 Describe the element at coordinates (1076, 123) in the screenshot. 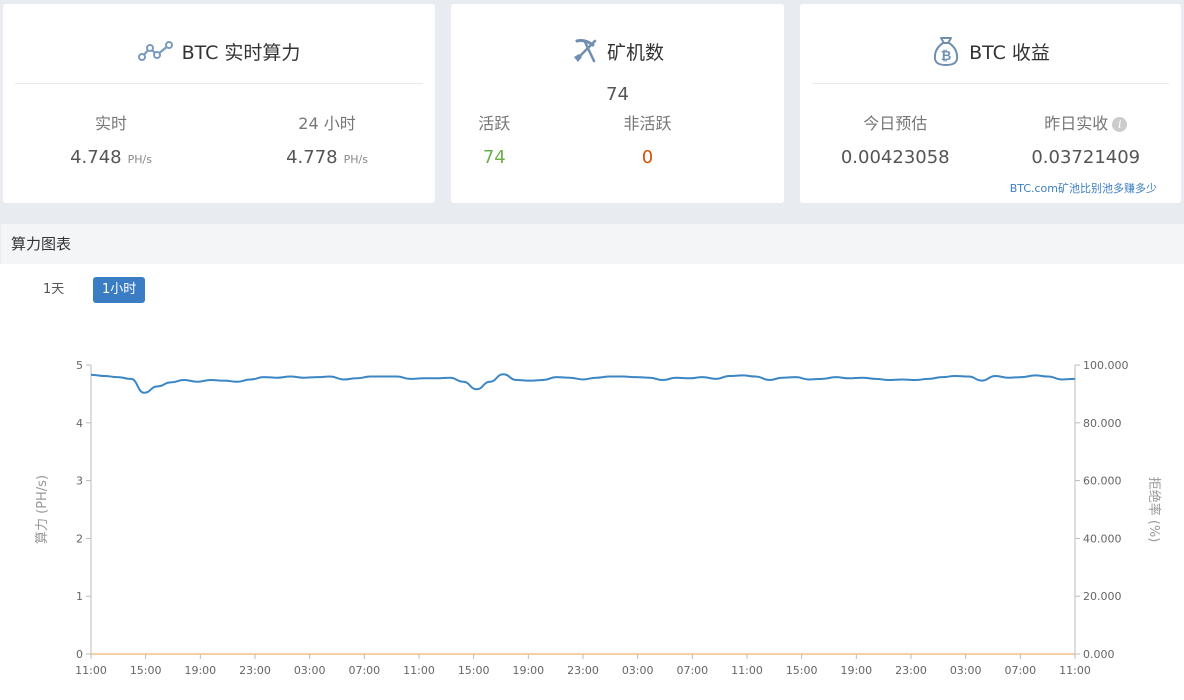

I see `yesterday-label-text: 昨日实收` at that location.